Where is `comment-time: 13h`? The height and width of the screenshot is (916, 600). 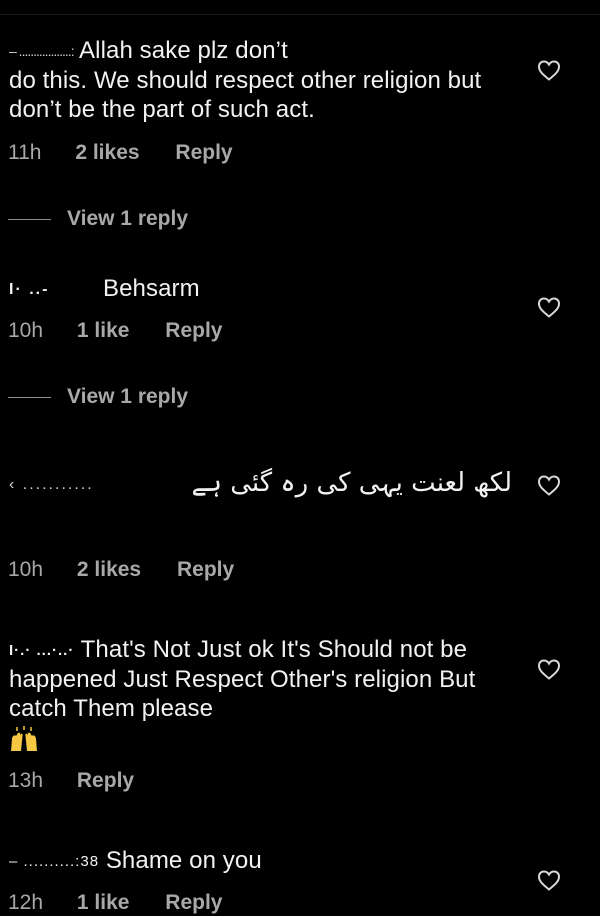 comment-time: 13h is located at coordinates (26, 780).